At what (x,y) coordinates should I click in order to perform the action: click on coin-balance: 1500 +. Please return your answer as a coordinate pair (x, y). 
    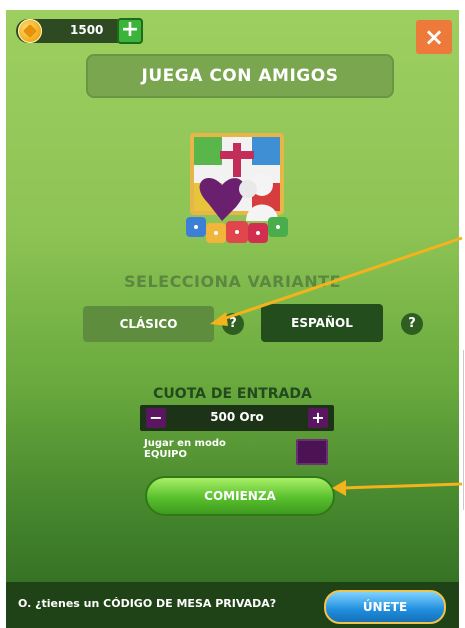
    Looking at the image, I should click on (79, 31).